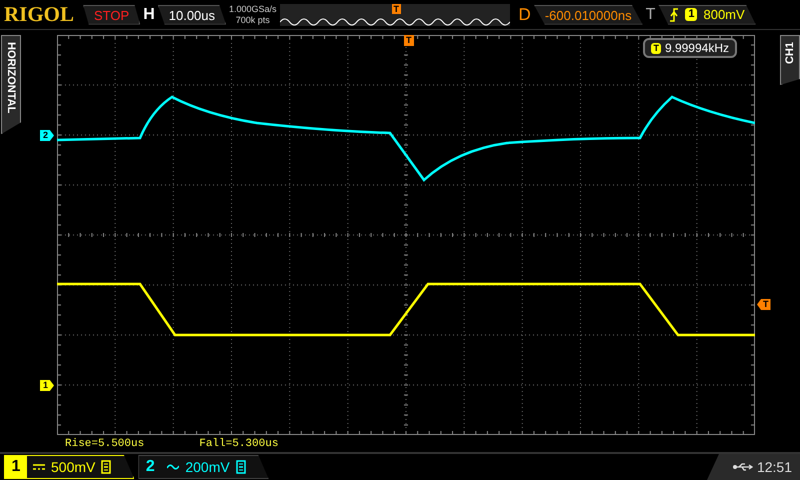  I want to click on dc-coupling-icon, so click(39, 467).